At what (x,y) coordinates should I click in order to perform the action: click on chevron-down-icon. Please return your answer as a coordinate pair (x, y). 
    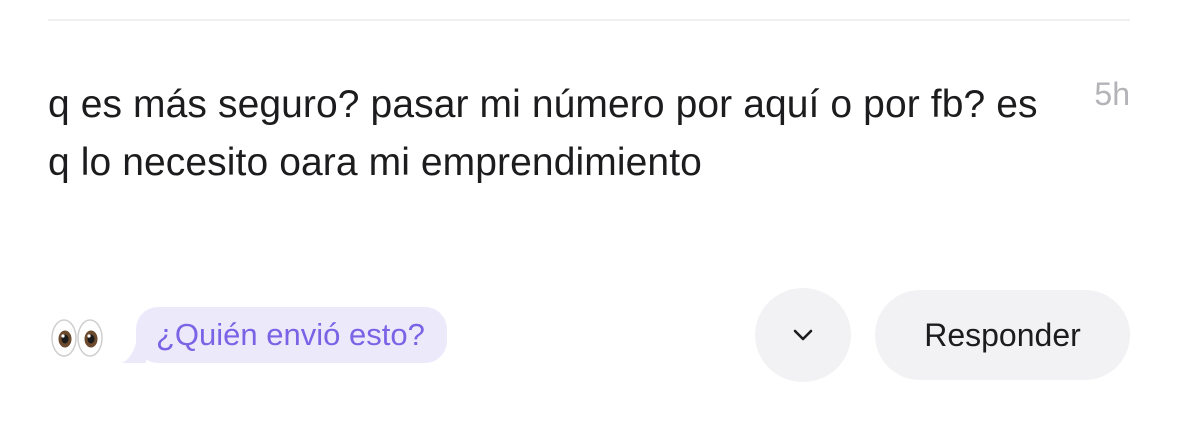
    Looking at the image, I should click on (803, 335).